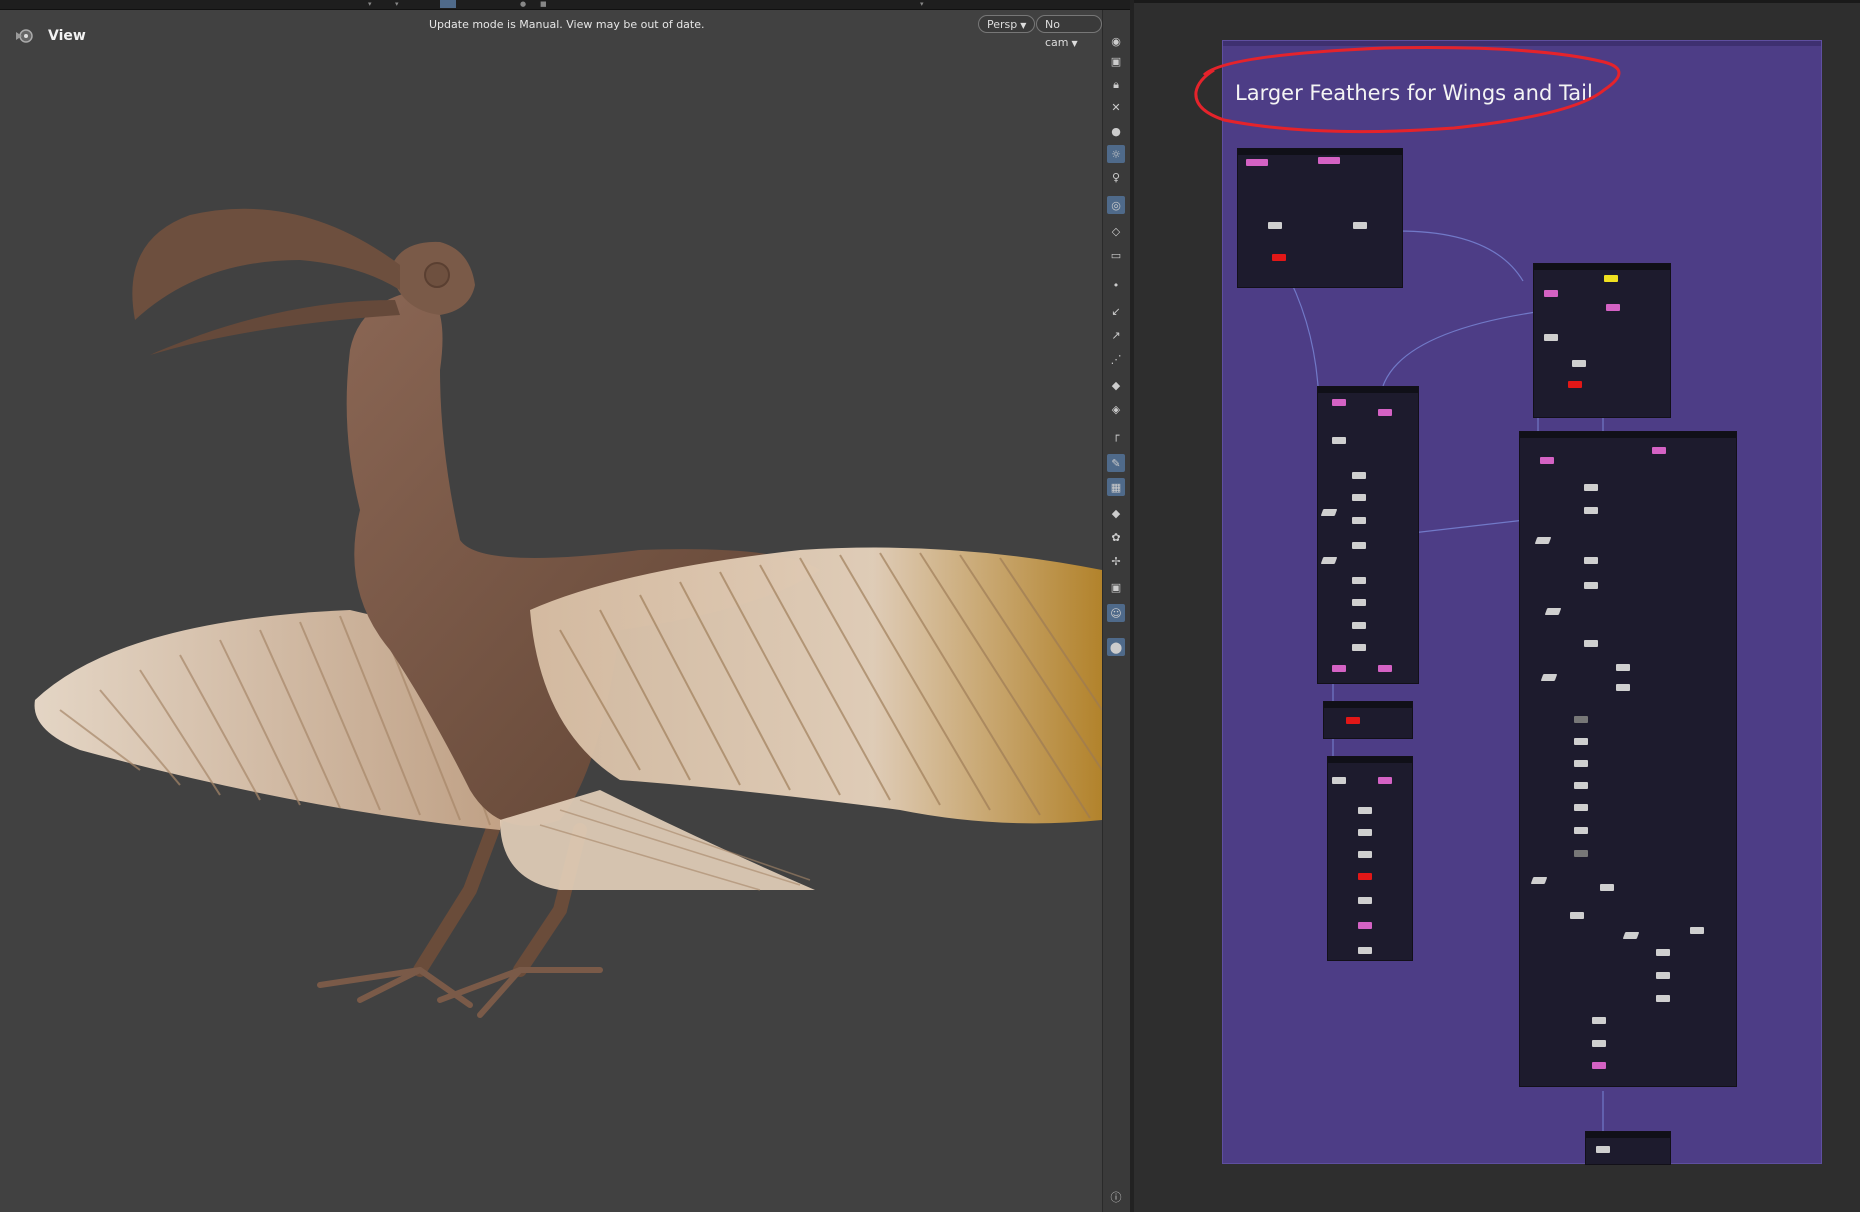 The image size is (1860, 1212). Describe the element at coordinates (1611, 278) in the screenshot. I see `feather-template-node` at that location.